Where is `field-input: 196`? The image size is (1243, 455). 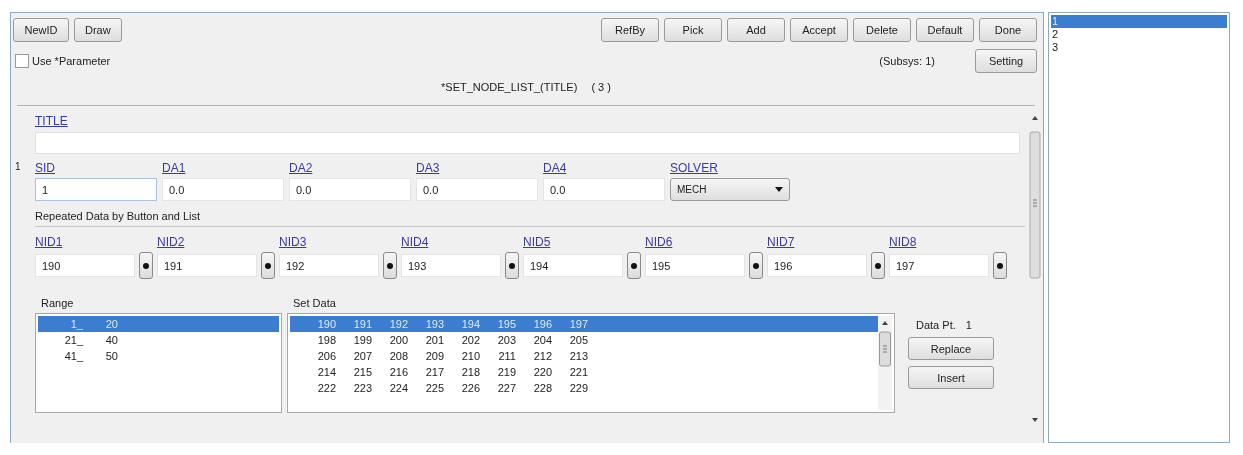
field-input: 196 is located at coordinates (817, 265).